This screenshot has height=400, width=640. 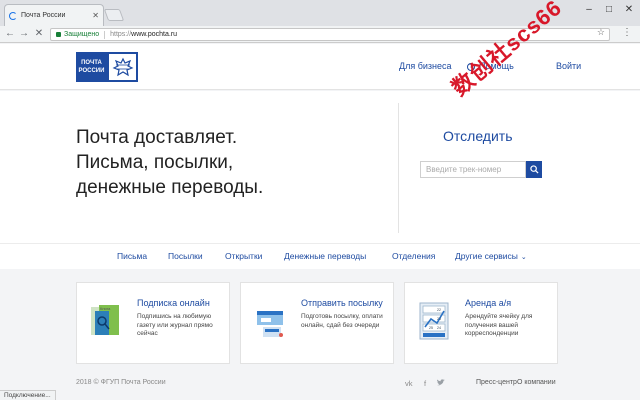 What do you see at coordinates (536, 382) in the screenshot?
I see `about-company-link: О компании` at bounding box center [536, 382].